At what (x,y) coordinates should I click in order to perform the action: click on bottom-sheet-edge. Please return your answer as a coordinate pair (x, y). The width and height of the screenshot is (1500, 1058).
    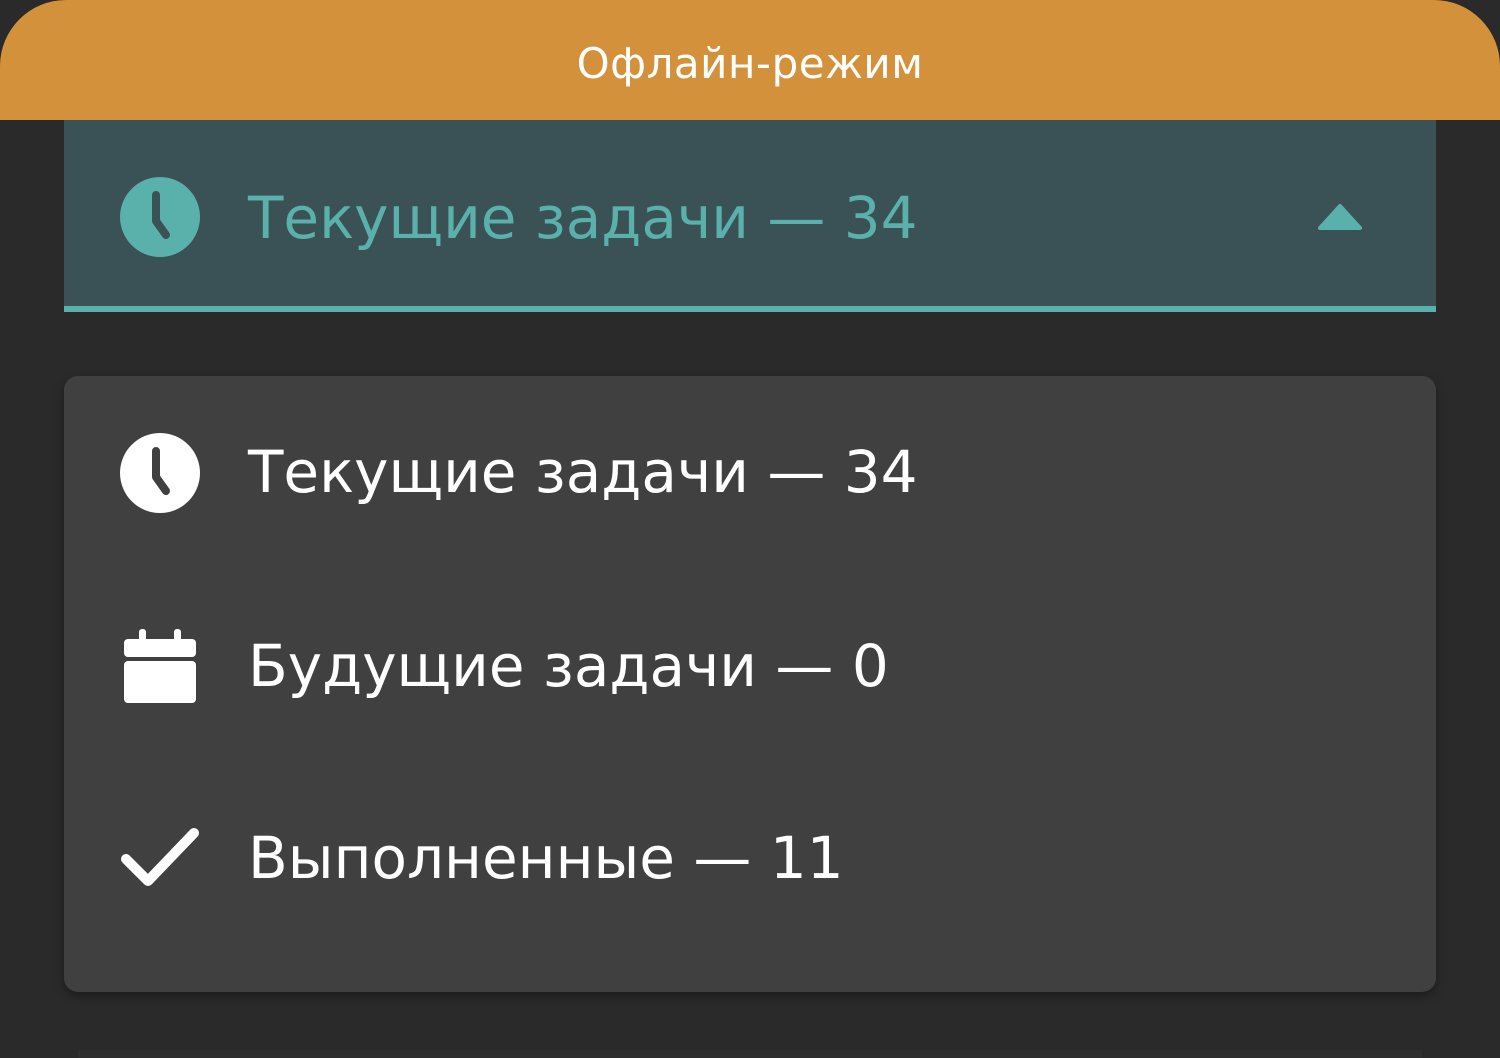
    Looking at the image, I should click on (750, 1054).